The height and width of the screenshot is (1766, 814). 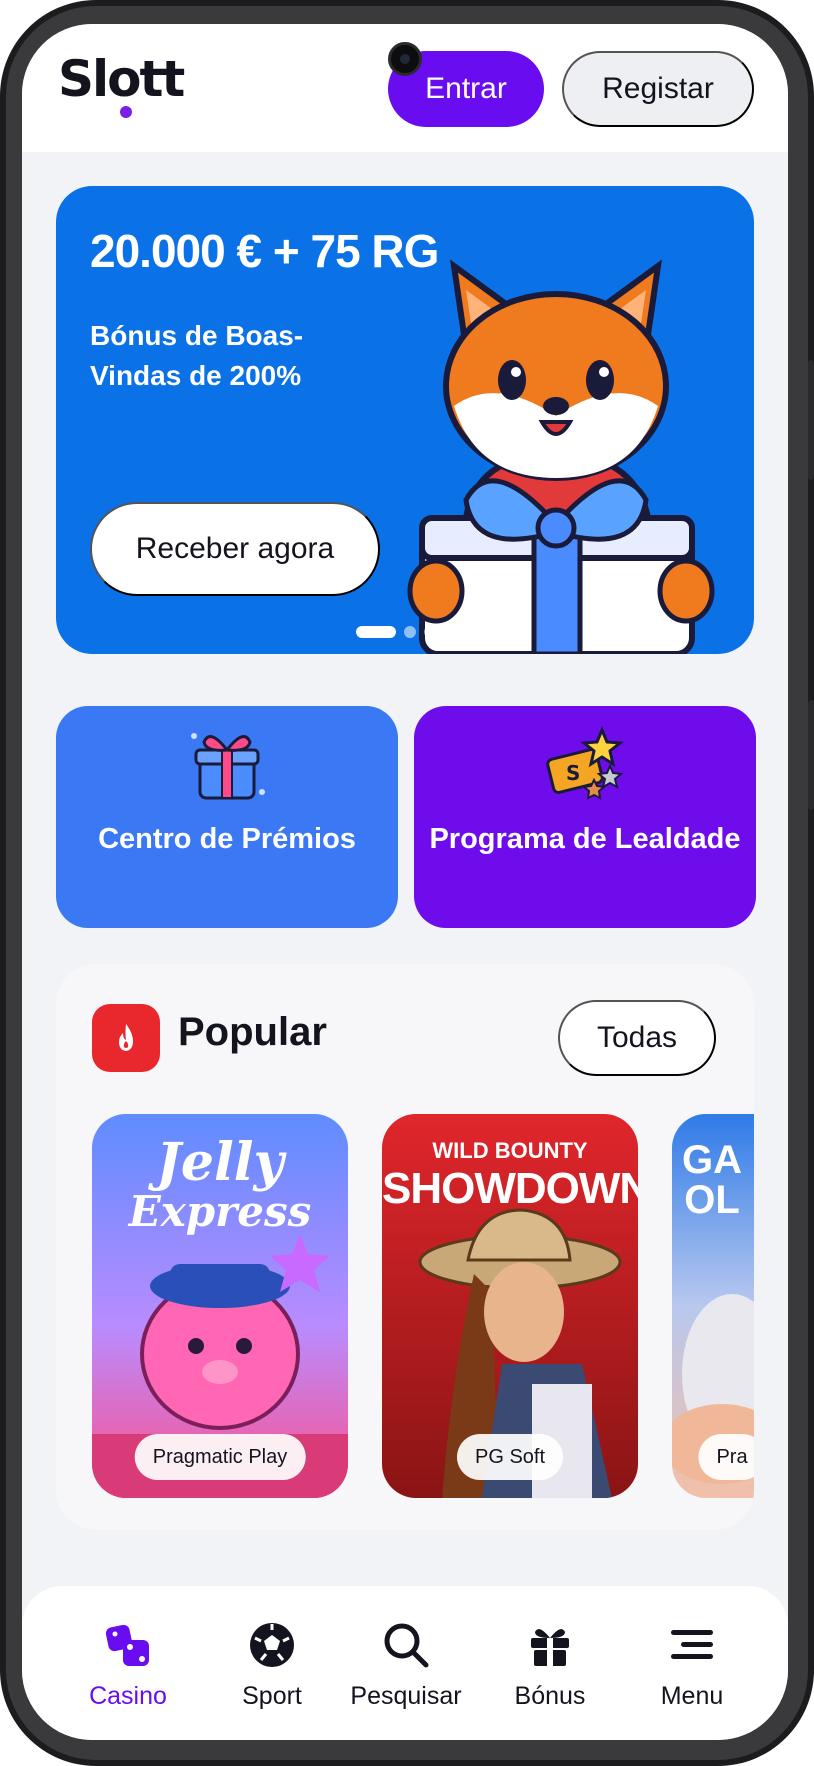 I want to click on provider-badge: Pra, so click(x=726, y=1457).